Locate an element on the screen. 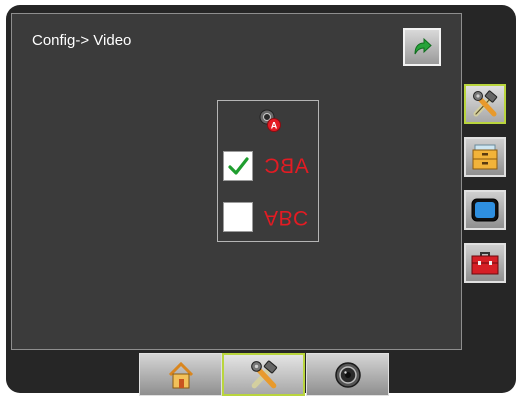  mirror-option-label: ABC is located at coordinates (286, 166).